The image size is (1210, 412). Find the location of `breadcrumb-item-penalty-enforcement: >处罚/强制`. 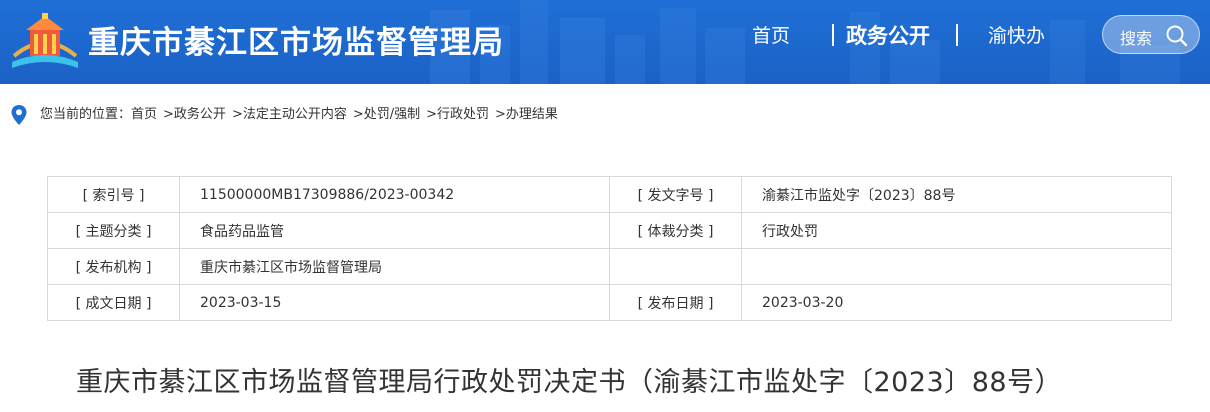

breadcrumb-item-penalty-enforcement: >处罚/强制 is located at coordinates (386, 114).